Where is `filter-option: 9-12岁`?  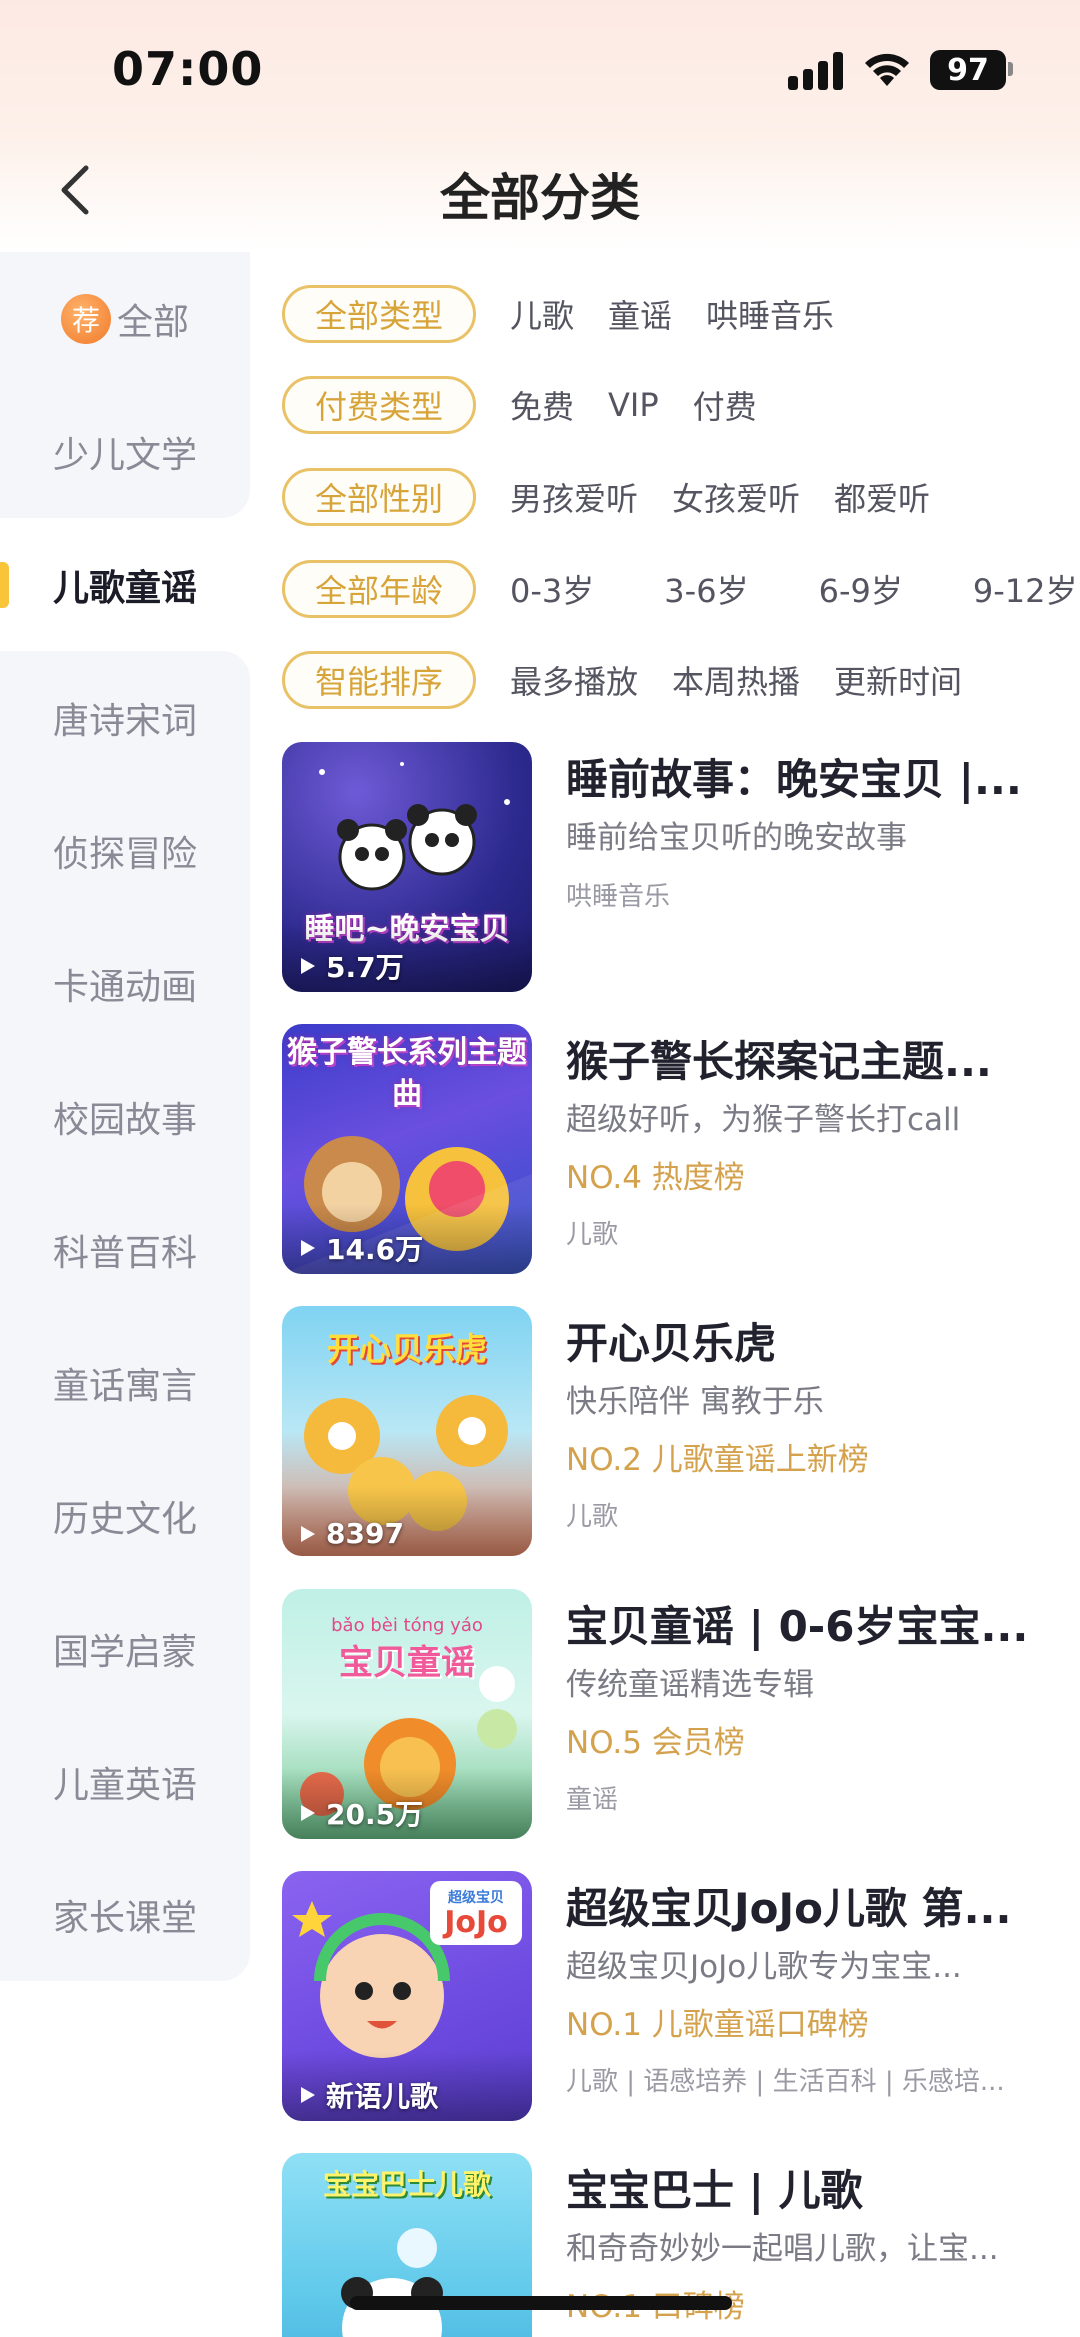 filter-option: 9-12岁 is located at coordinates (1025, 589).